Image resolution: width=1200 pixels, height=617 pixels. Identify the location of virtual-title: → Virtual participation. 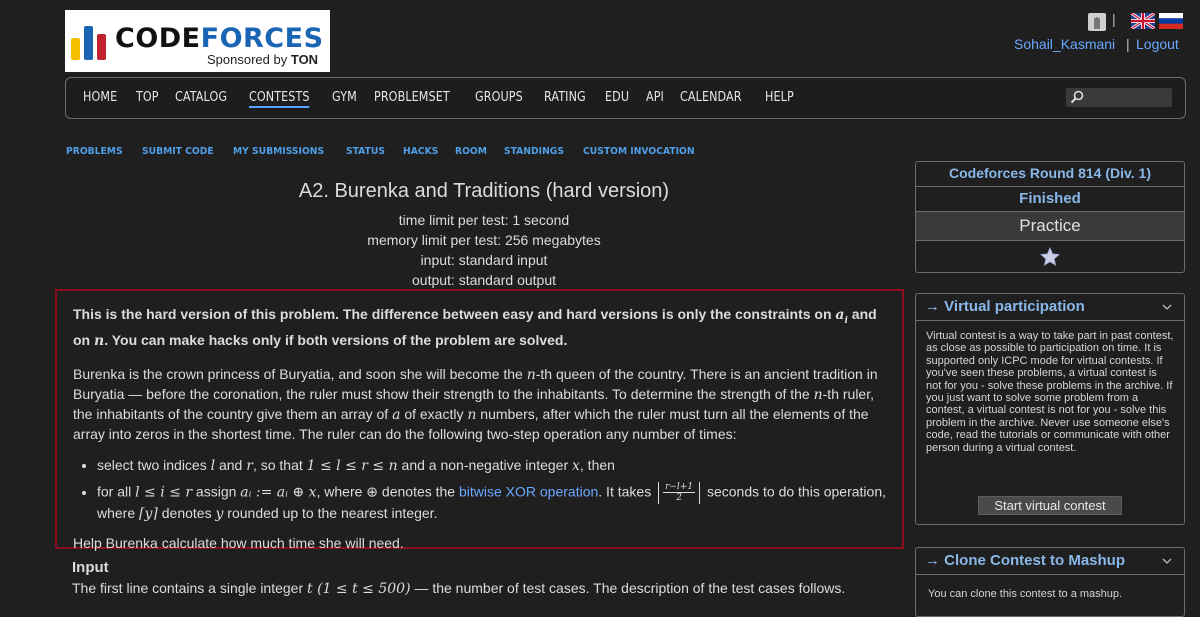
(1050, 307).